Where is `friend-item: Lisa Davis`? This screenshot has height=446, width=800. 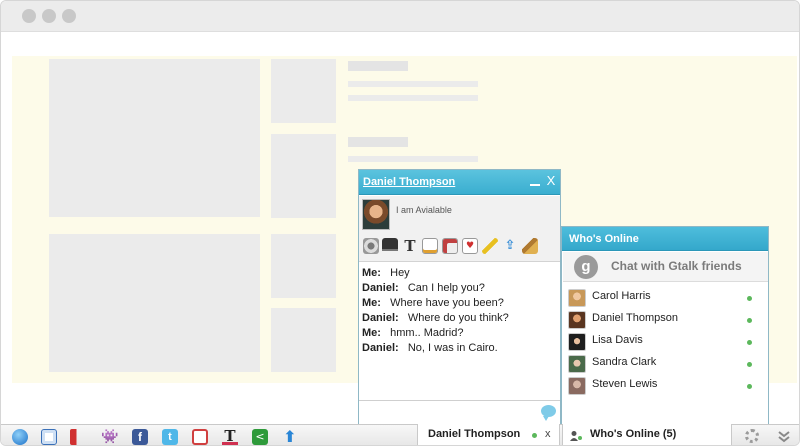 friend-item: Lisa Davis is located at coordinates (663, 342).